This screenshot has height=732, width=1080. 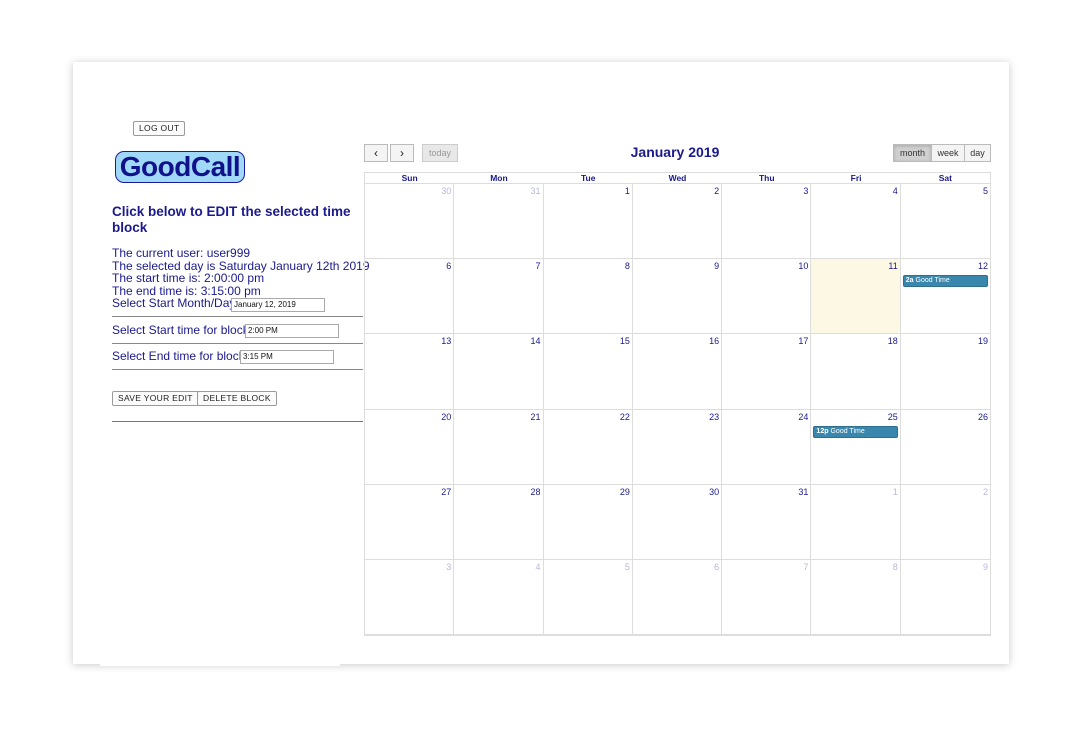 What do you see at coordinates (588, 178) in the screenshot?
I see `weekday-header-tue: Tue` at bounding box center [588, 178].